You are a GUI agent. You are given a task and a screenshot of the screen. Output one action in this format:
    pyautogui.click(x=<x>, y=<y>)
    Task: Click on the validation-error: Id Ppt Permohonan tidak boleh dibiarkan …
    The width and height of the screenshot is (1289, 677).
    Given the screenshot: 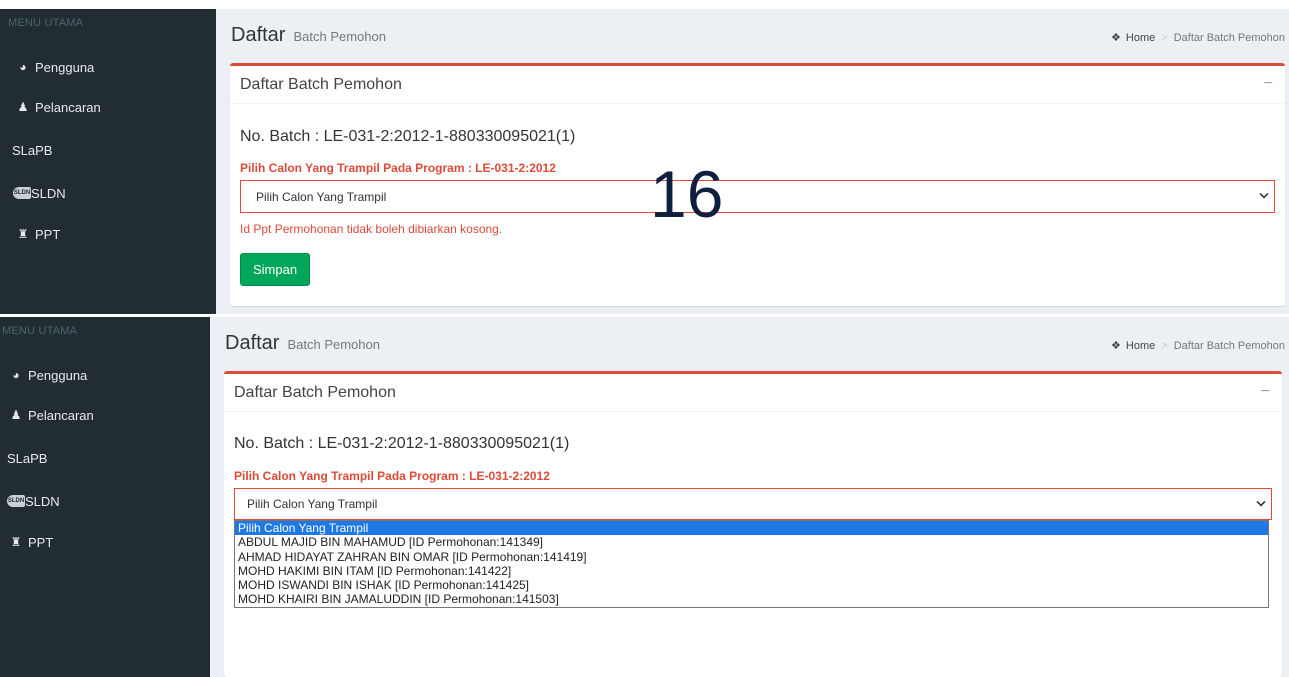 What is the action you would take?
    pyautogui.click(x=371, y=229)
    